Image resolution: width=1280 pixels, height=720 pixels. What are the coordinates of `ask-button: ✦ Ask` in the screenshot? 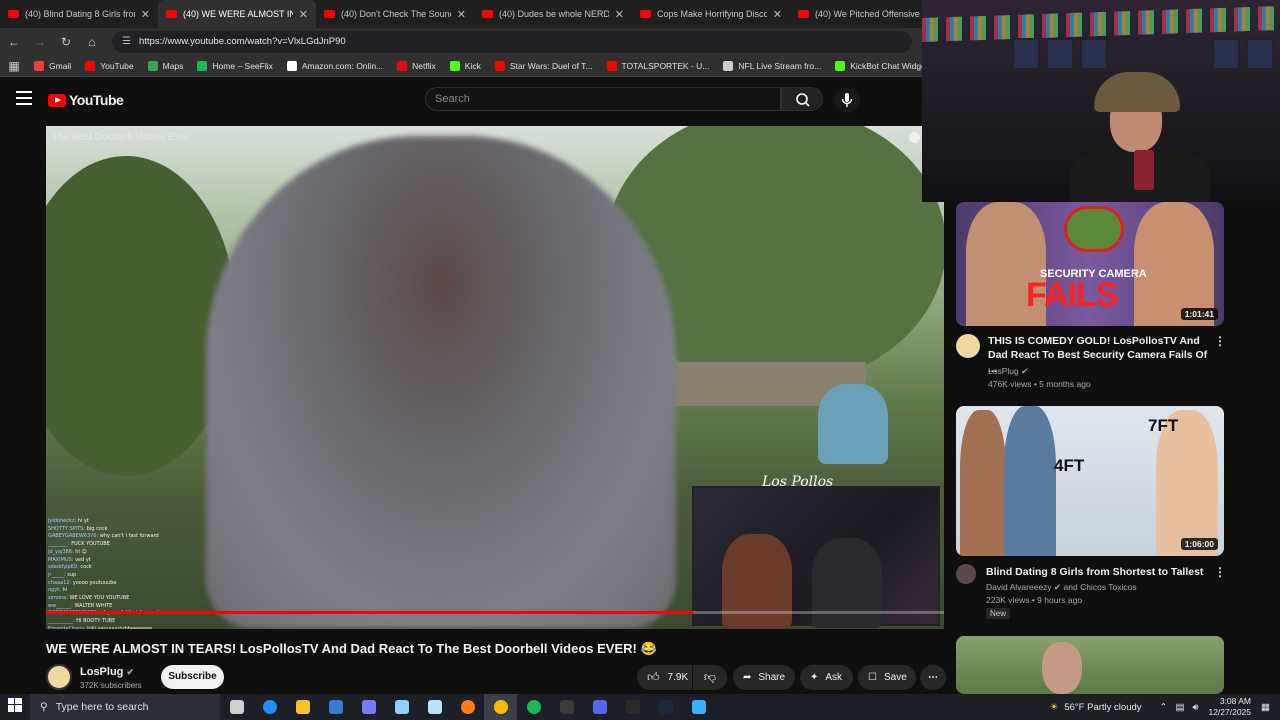 It's located at (826, 677).